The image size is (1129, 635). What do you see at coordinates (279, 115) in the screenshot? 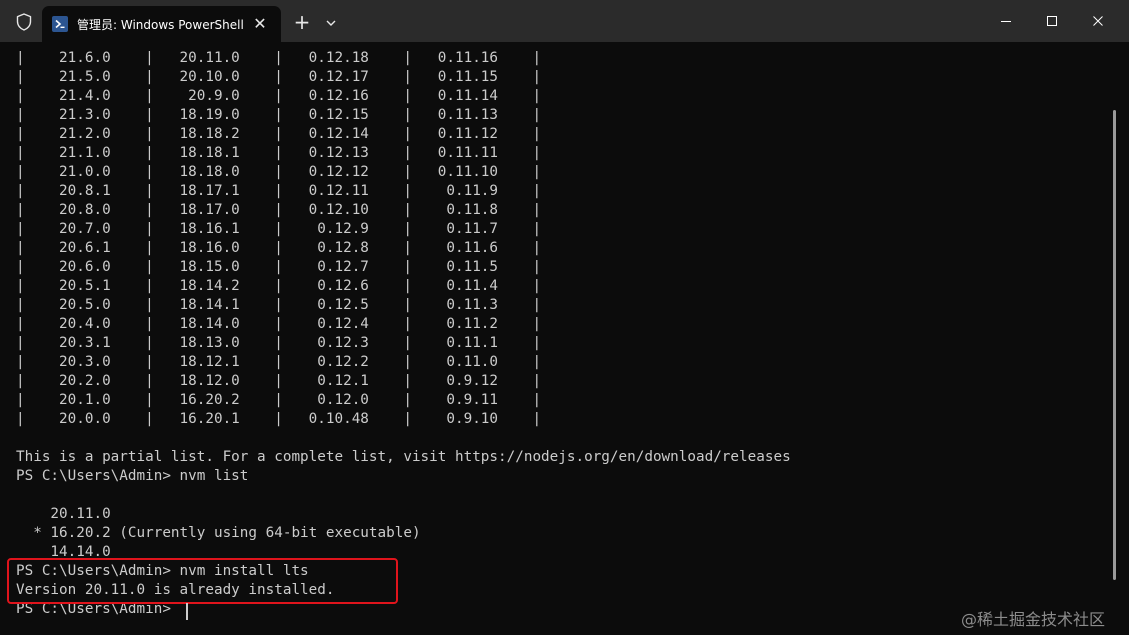
I see `terminal-line: | 21.3.0 | 18.19.0 | 0.12.15 | 0.11.13 |` at bounding box center [279, 115].